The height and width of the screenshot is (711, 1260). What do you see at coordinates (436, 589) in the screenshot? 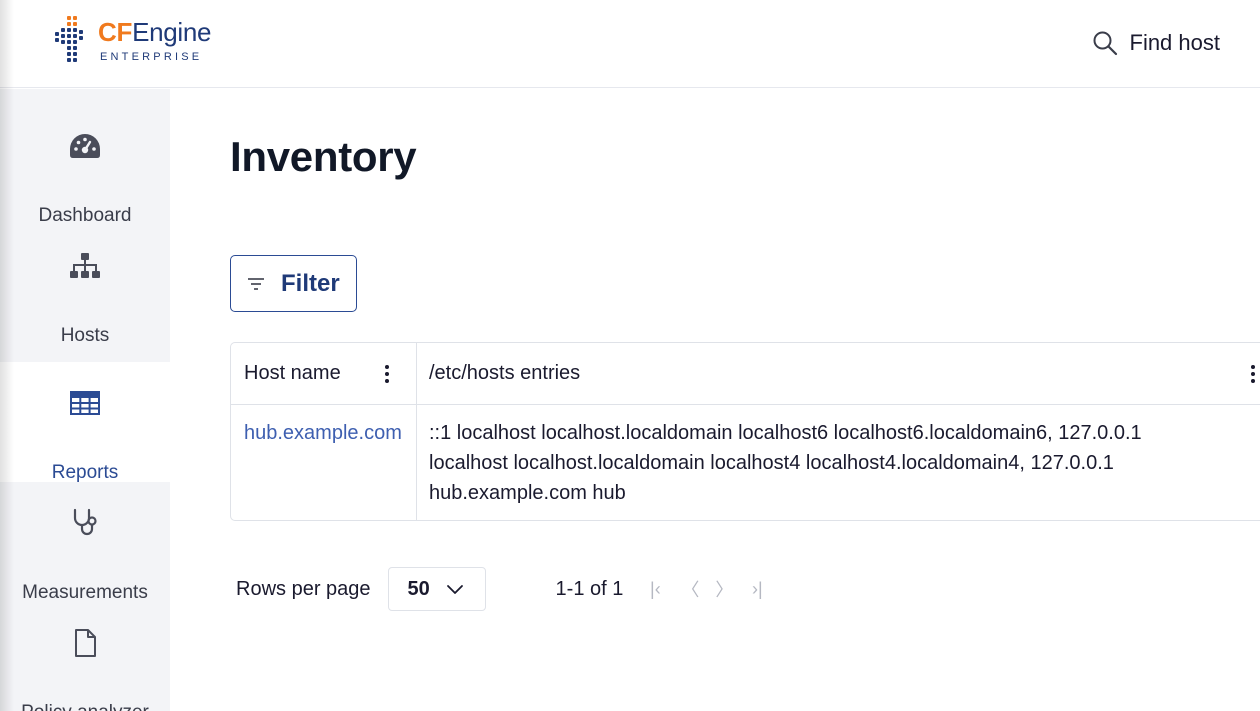
I see `rows-per-page-select: 50` at bounding box center [436, 589].